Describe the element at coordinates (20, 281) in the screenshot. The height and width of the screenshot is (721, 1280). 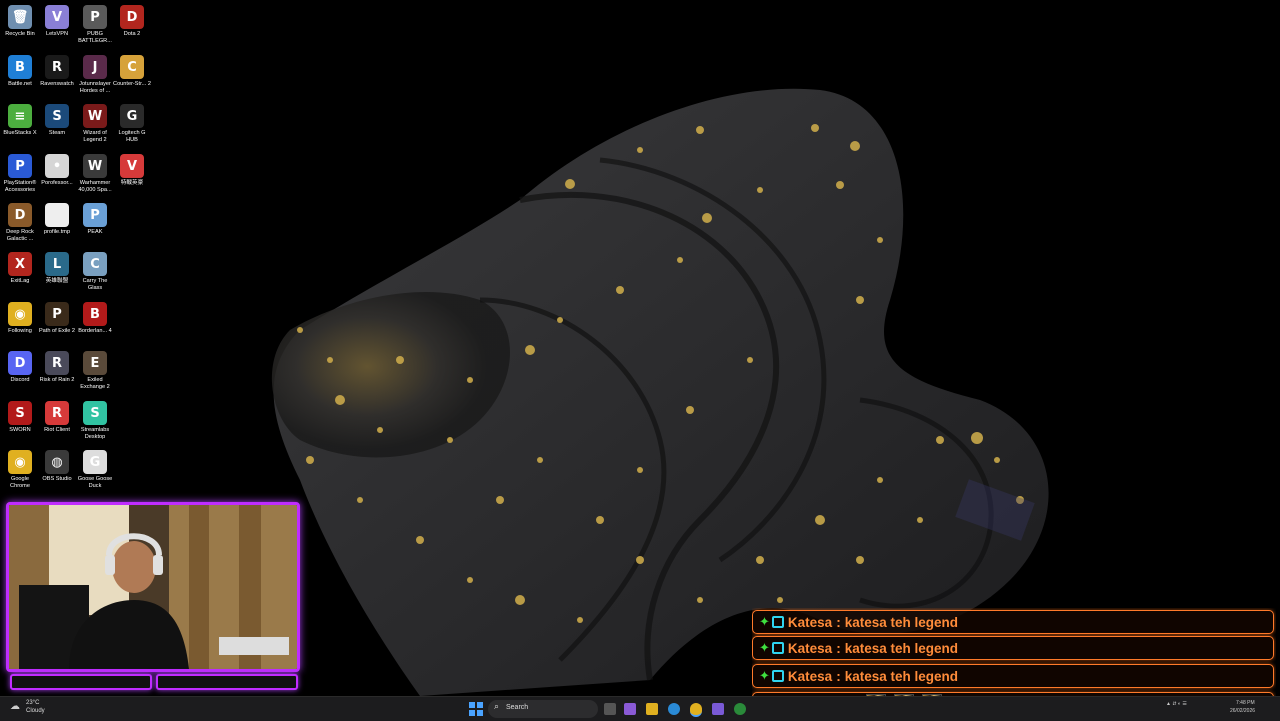
I see `desktop-shortcut-label: ExitLag` at that location.